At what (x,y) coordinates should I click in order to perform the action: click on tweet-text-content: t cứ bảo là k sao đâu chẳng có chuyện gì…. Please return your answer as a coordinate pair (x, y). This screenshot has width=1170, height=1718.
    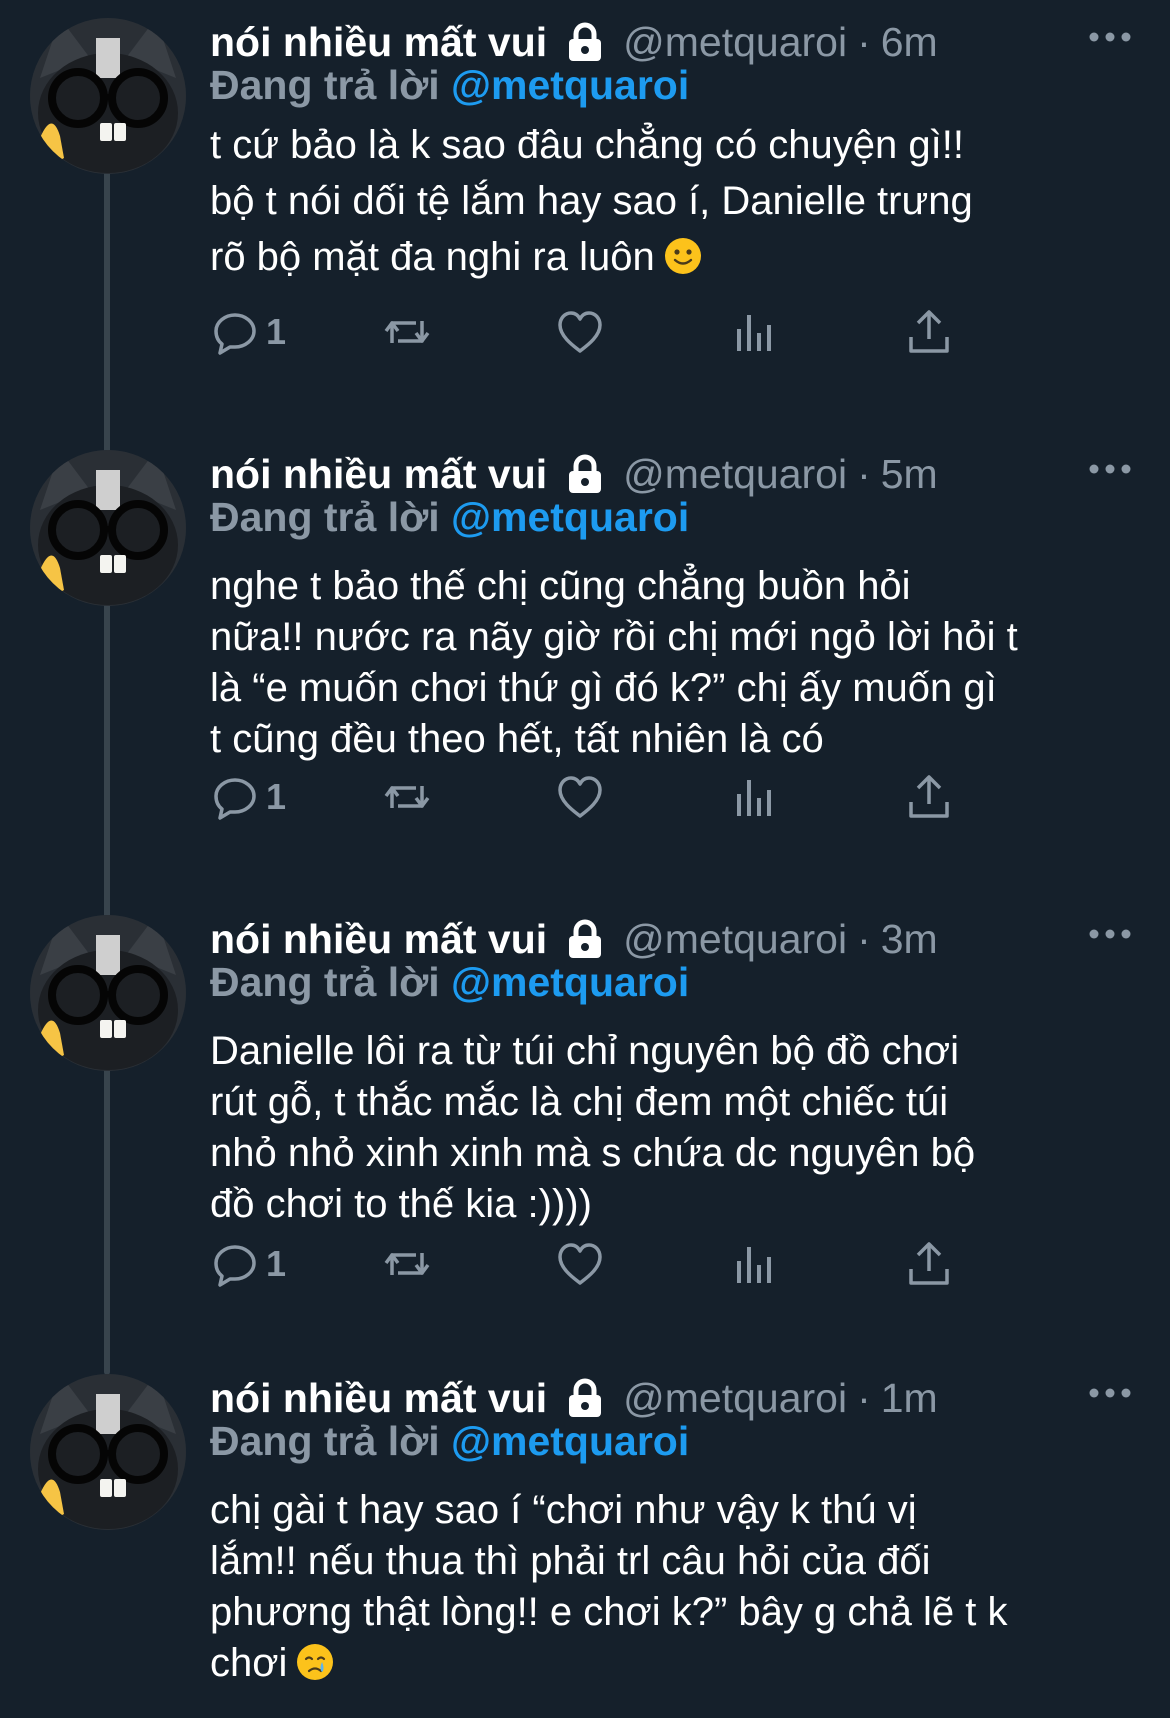
    Looking at the image, I should click on (591, 201).